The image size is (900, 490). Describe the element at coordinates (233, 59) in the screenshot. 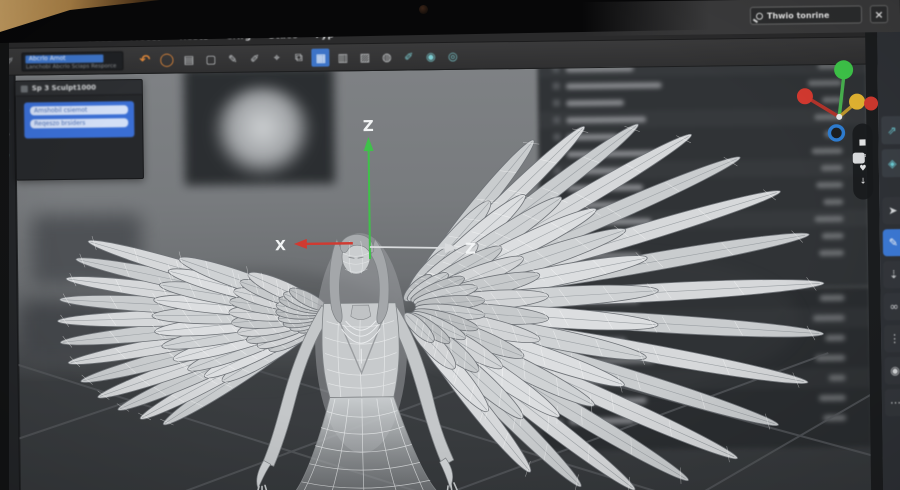

I see `pen-icon: ✎` at that location.